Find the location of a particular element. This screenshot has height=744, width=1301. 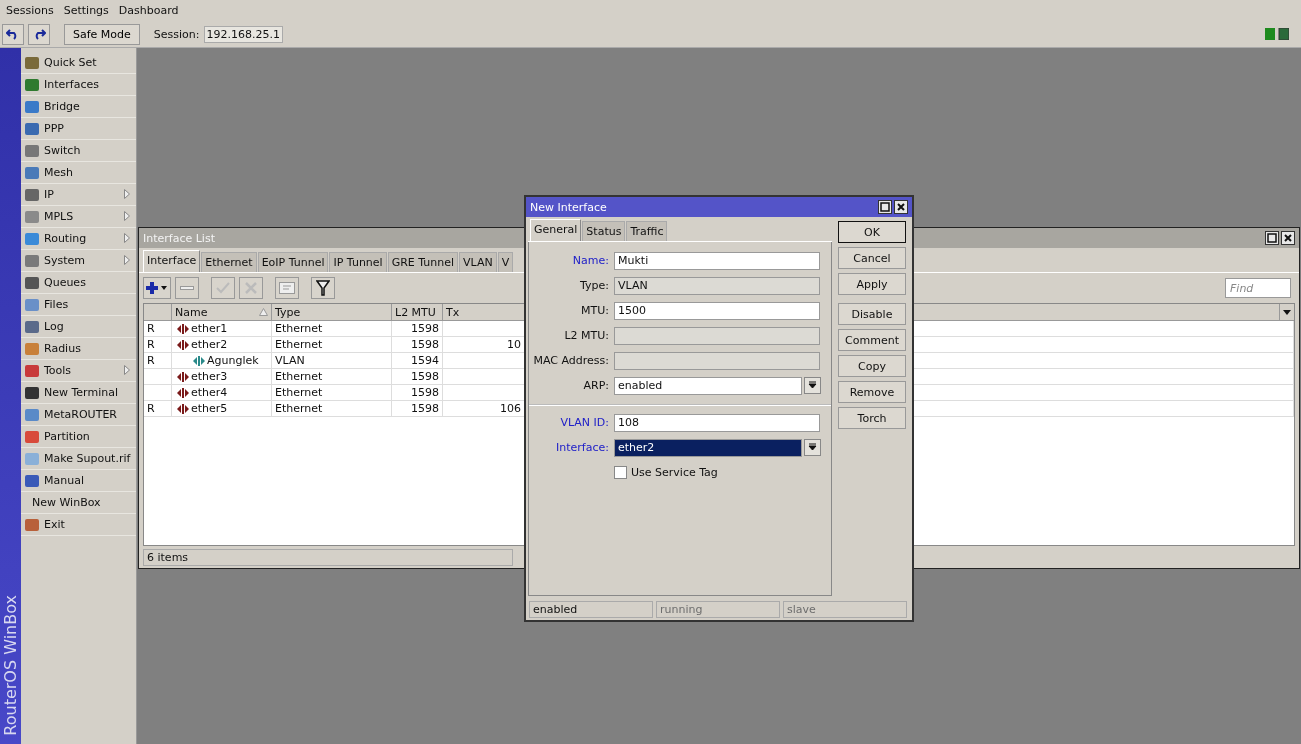

sidebar-item: Quick Set is located at coordinates (78, 63).